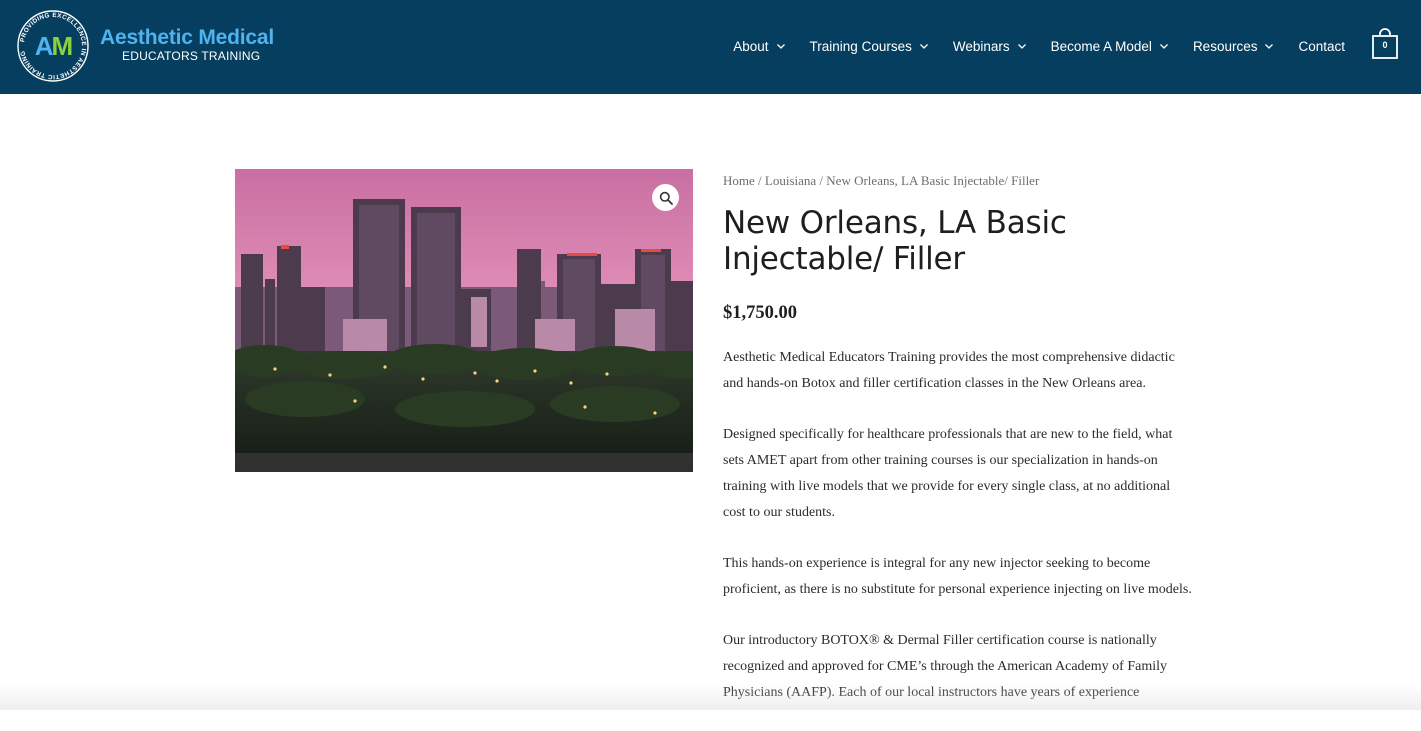 Image resolution: width=1421 pixels, height=731 pixels. Describe the element at coordinates (1101, 46) in the screenshot. I see `nav-item-label: Become A Model` at that location.